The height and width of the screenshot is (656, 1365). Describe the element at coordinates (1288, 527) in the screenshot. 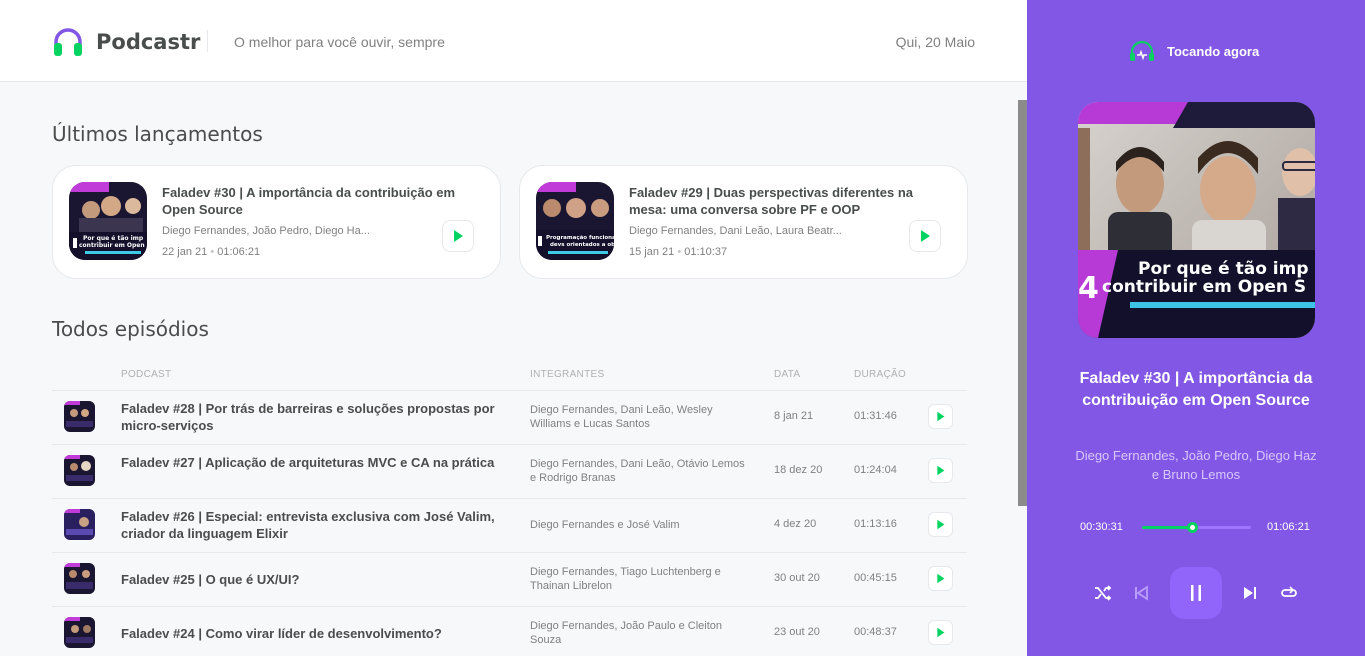

I see `total-time: 01:06:21` at that location.